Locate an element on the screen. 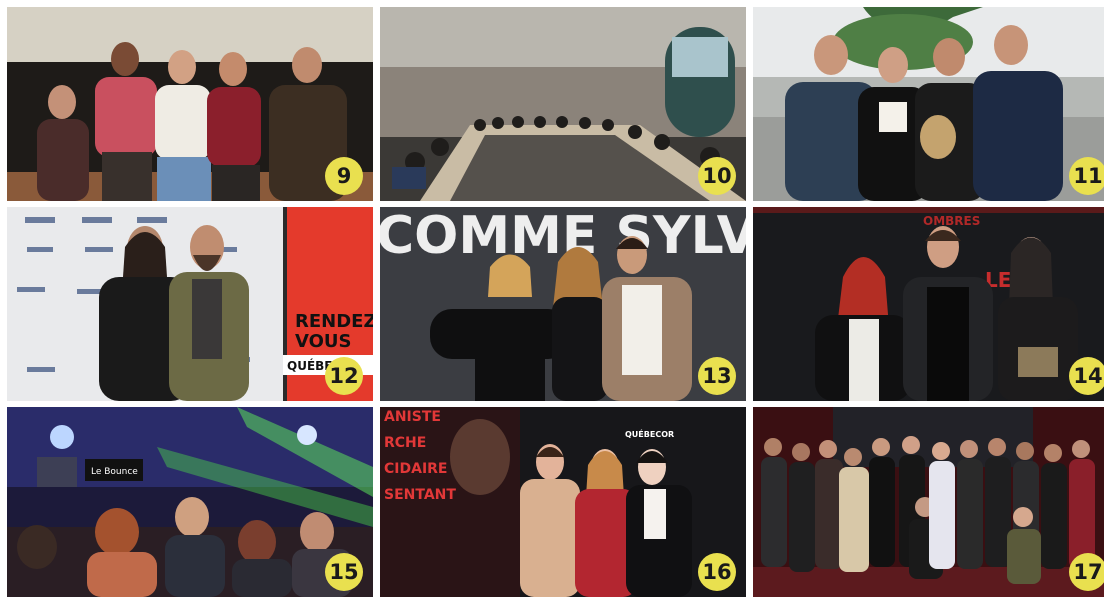 The width and height of the screenshot is (1104, 597). photo-number-badge: 10 is located at coordinates (717, 176).